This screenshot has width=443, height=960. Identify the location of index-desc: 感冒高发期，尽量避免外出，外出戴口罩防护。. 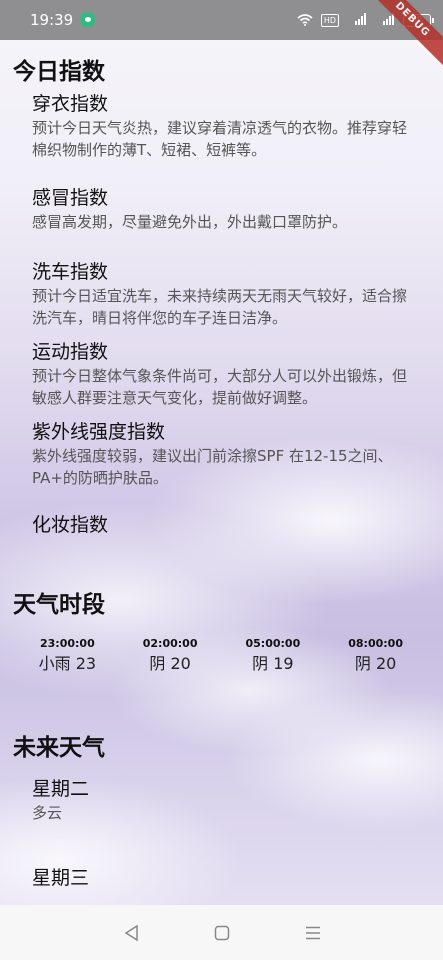
(190, 222).